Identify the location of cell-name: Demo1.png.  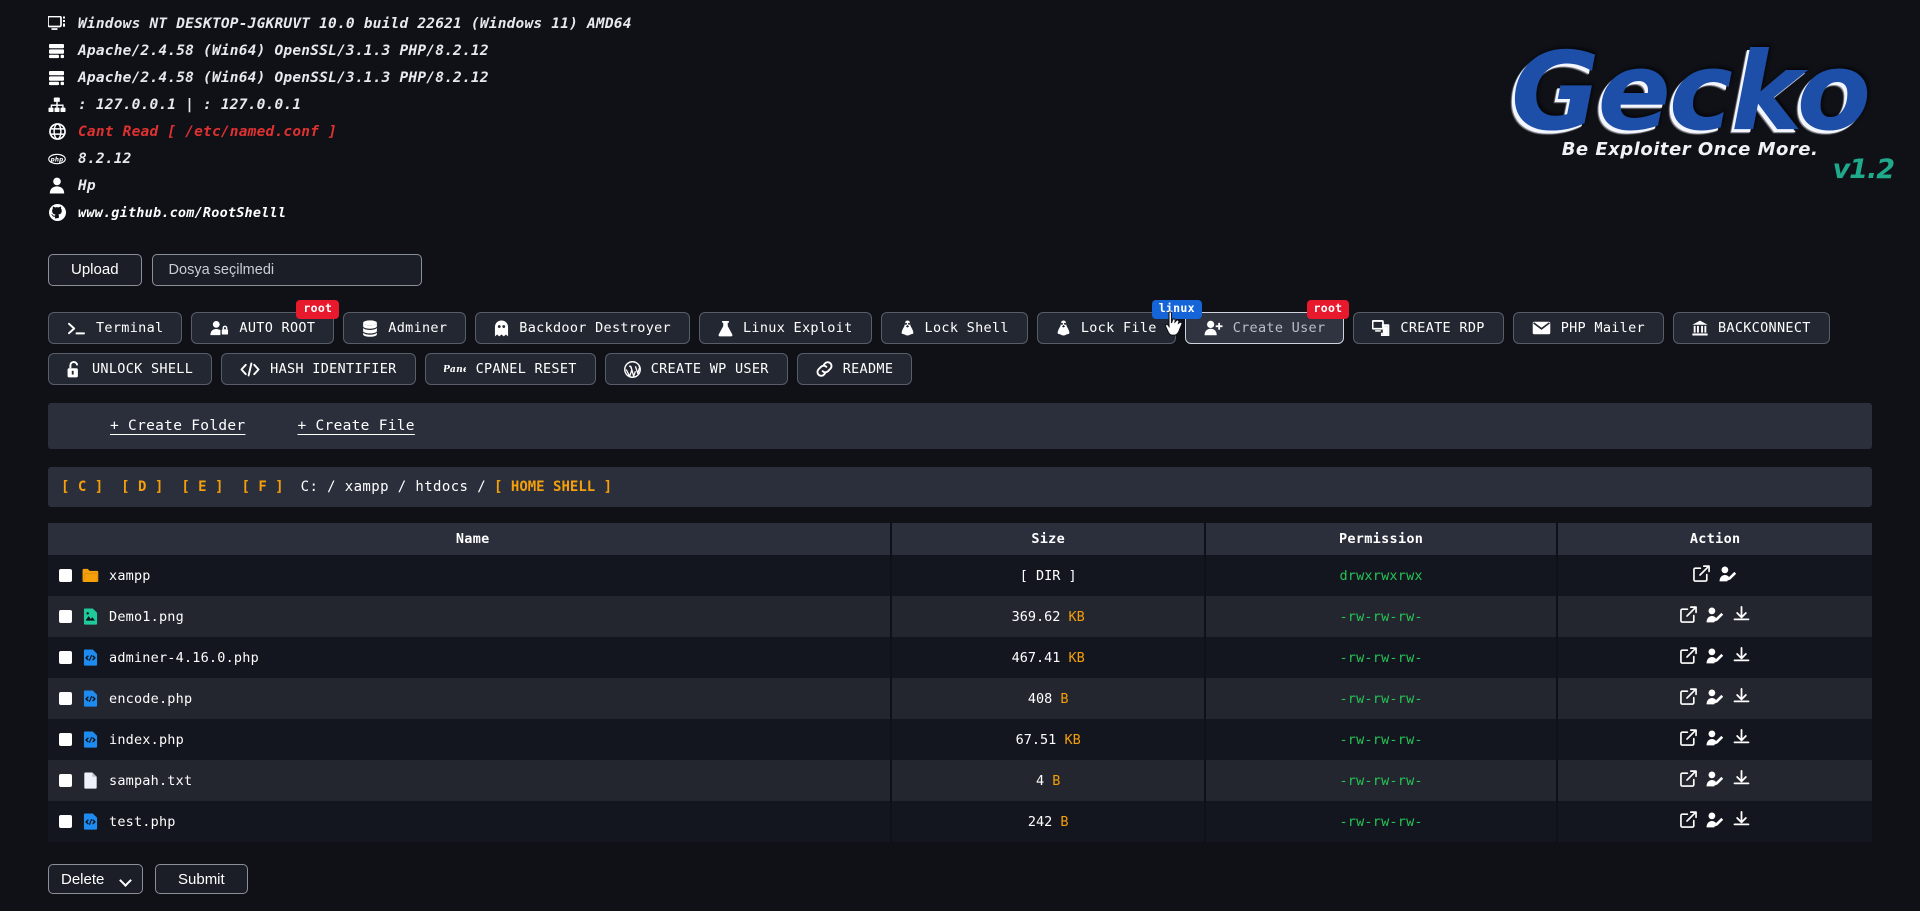
(470, 616).